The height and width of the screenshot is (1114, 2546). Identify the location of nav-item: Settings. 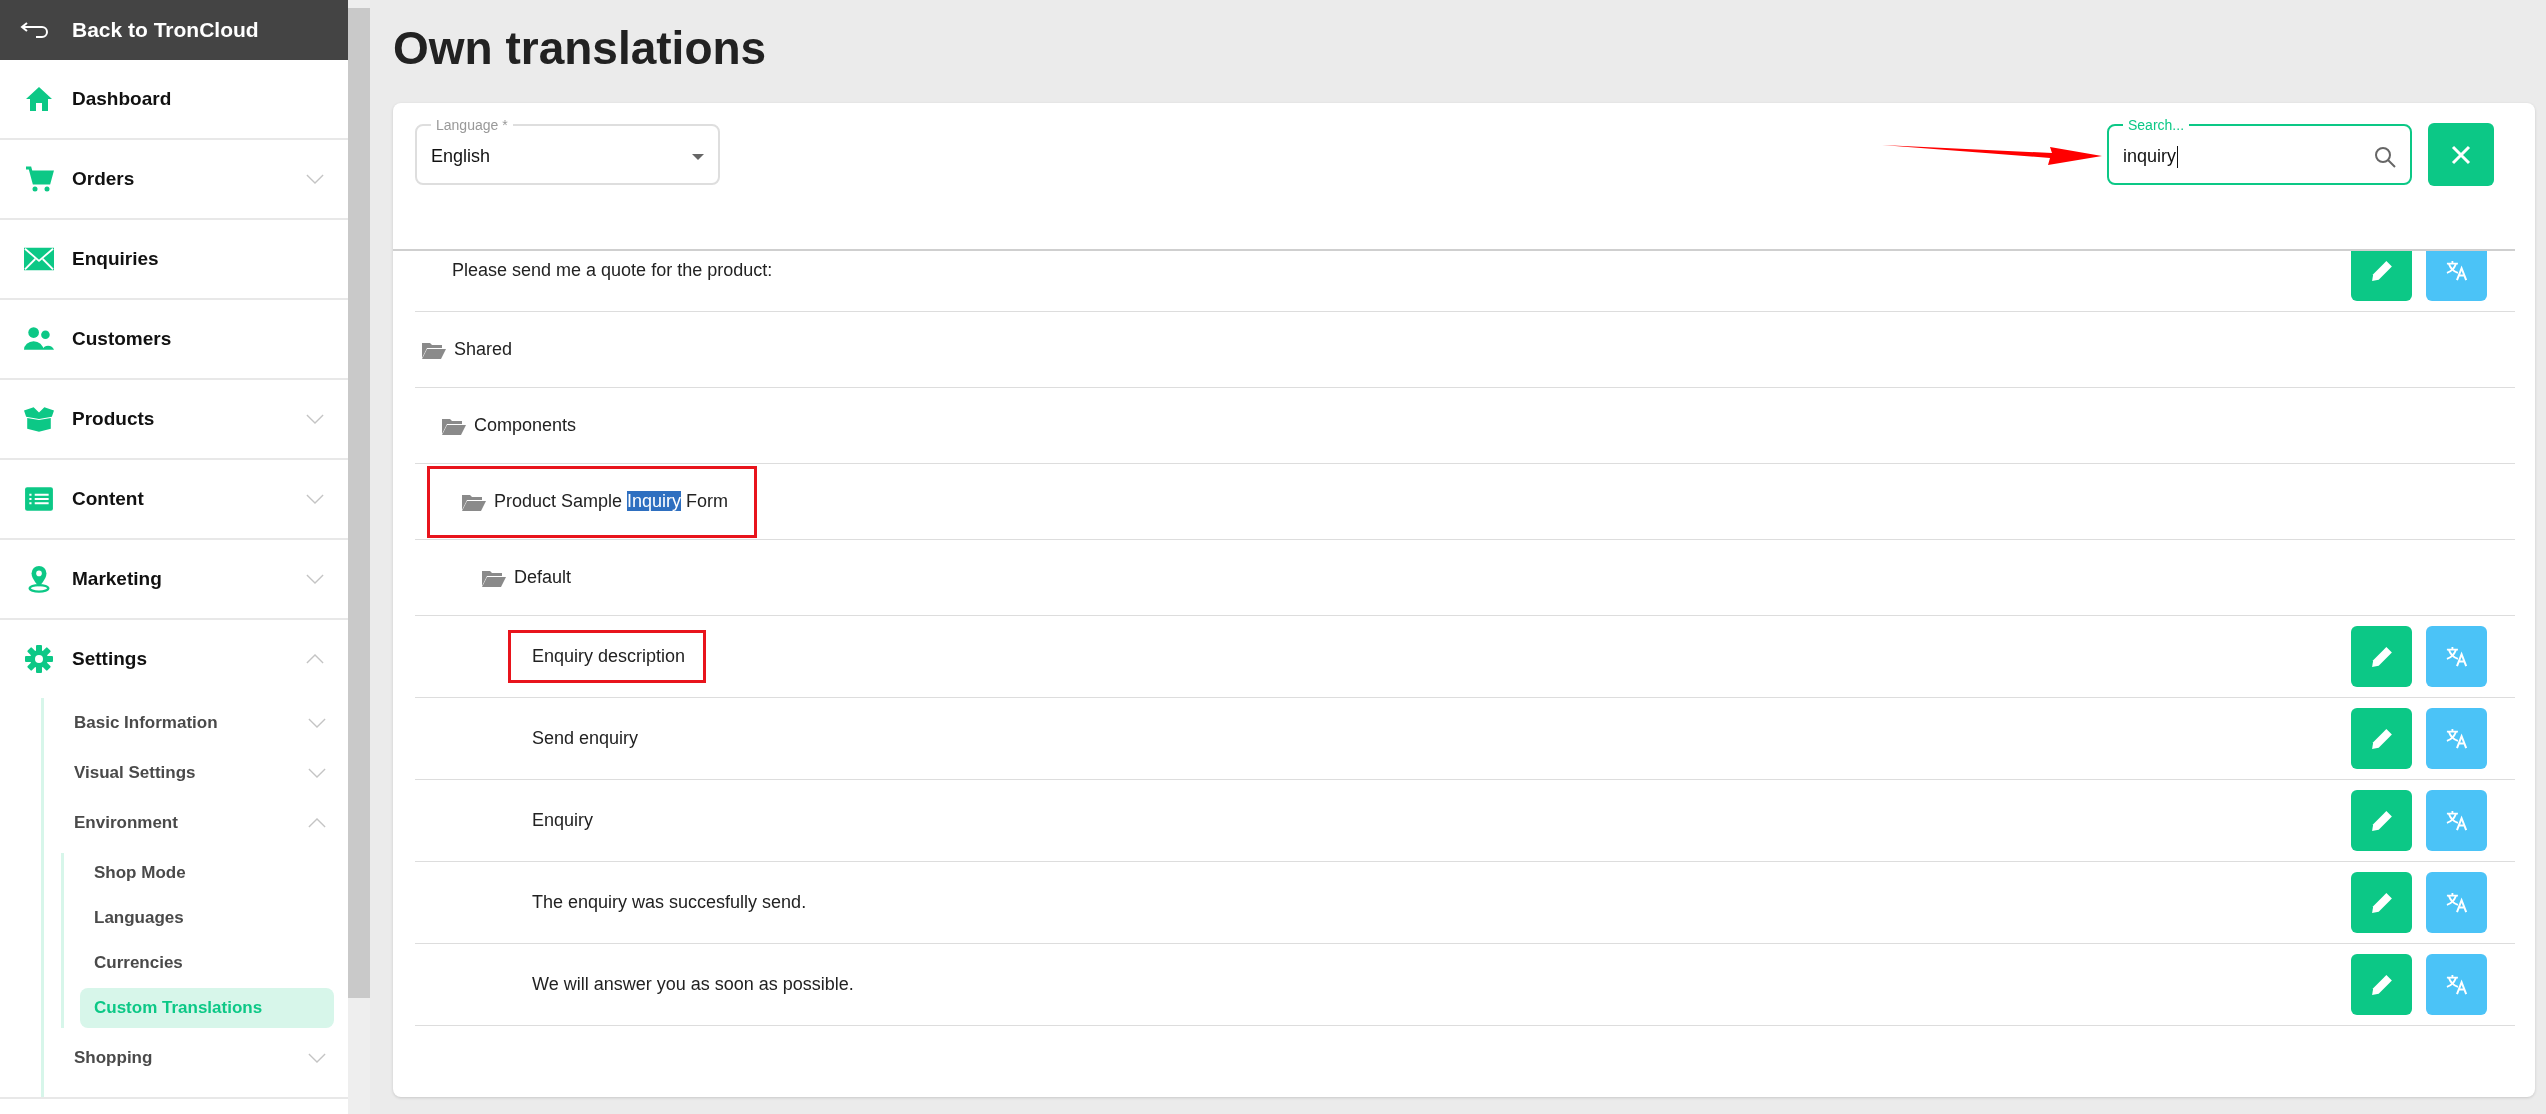
(174, 659).